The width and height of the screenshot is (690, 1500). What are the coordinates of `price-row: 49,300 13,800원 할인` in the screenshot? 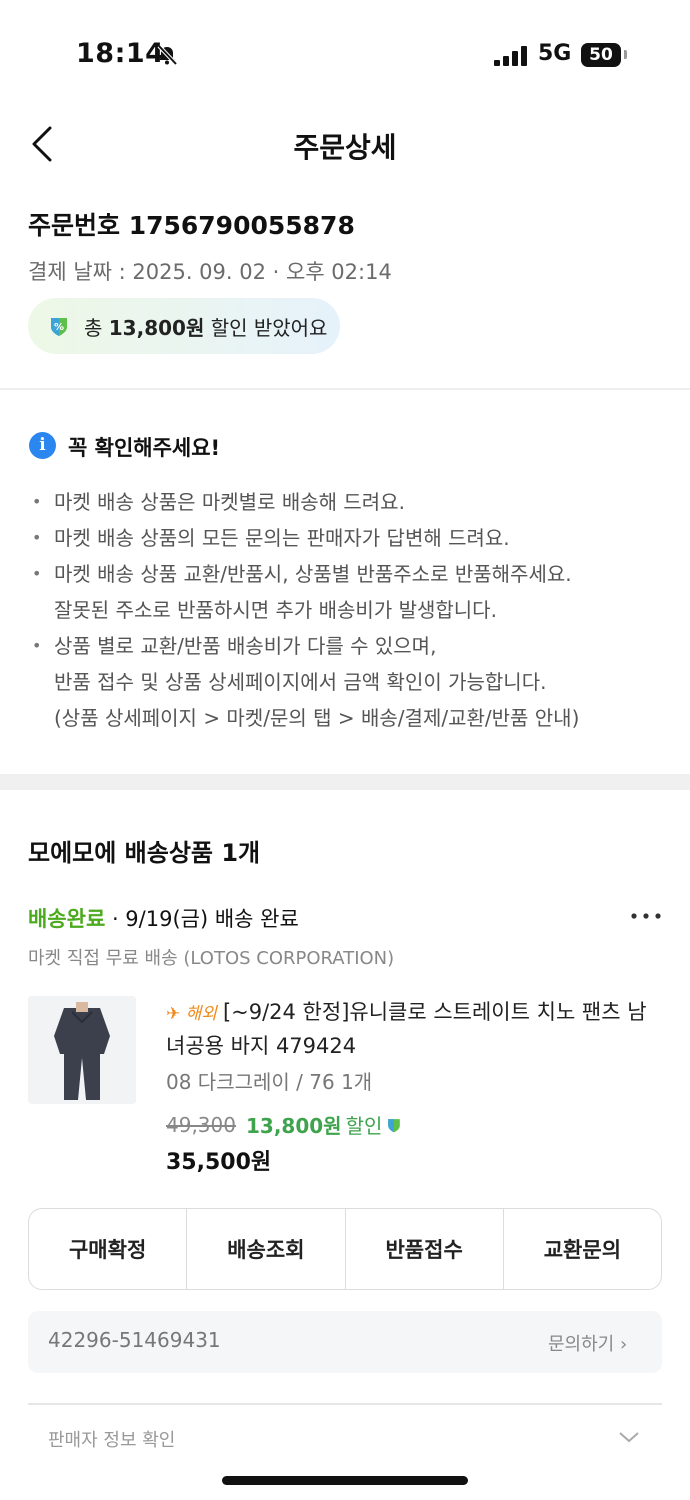 It's located at (284, 1124).